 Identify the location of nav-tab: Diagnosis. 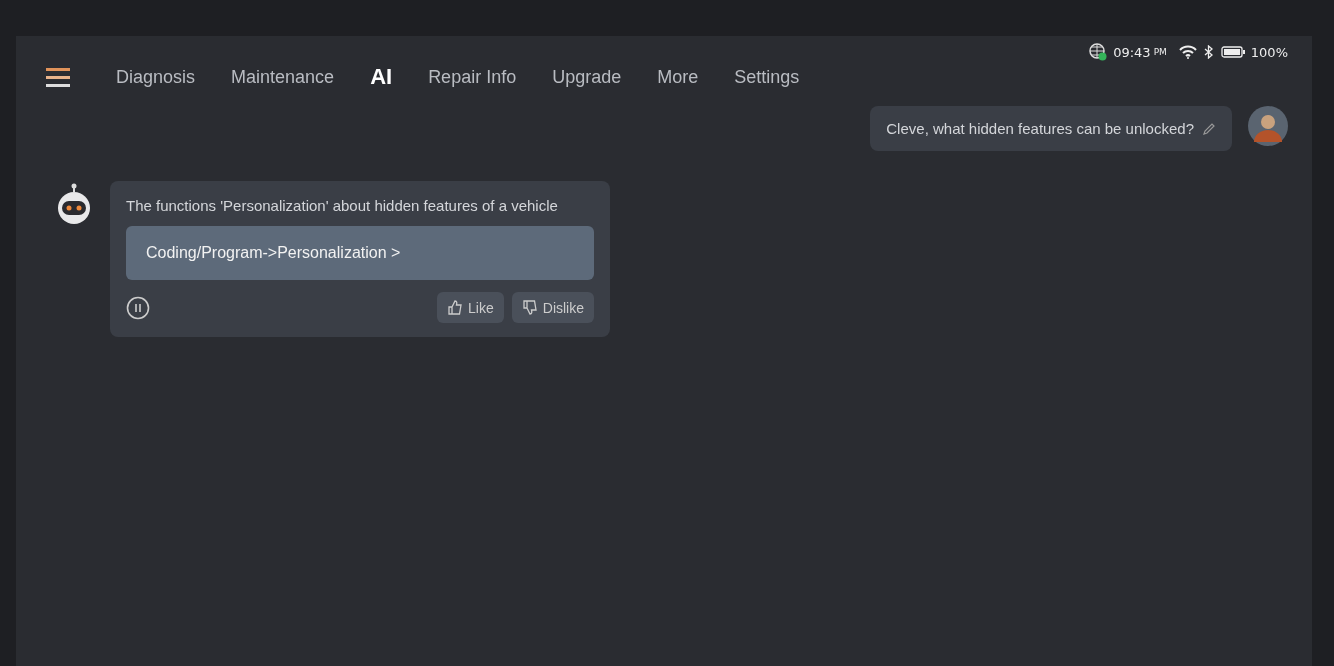
(156, 77).